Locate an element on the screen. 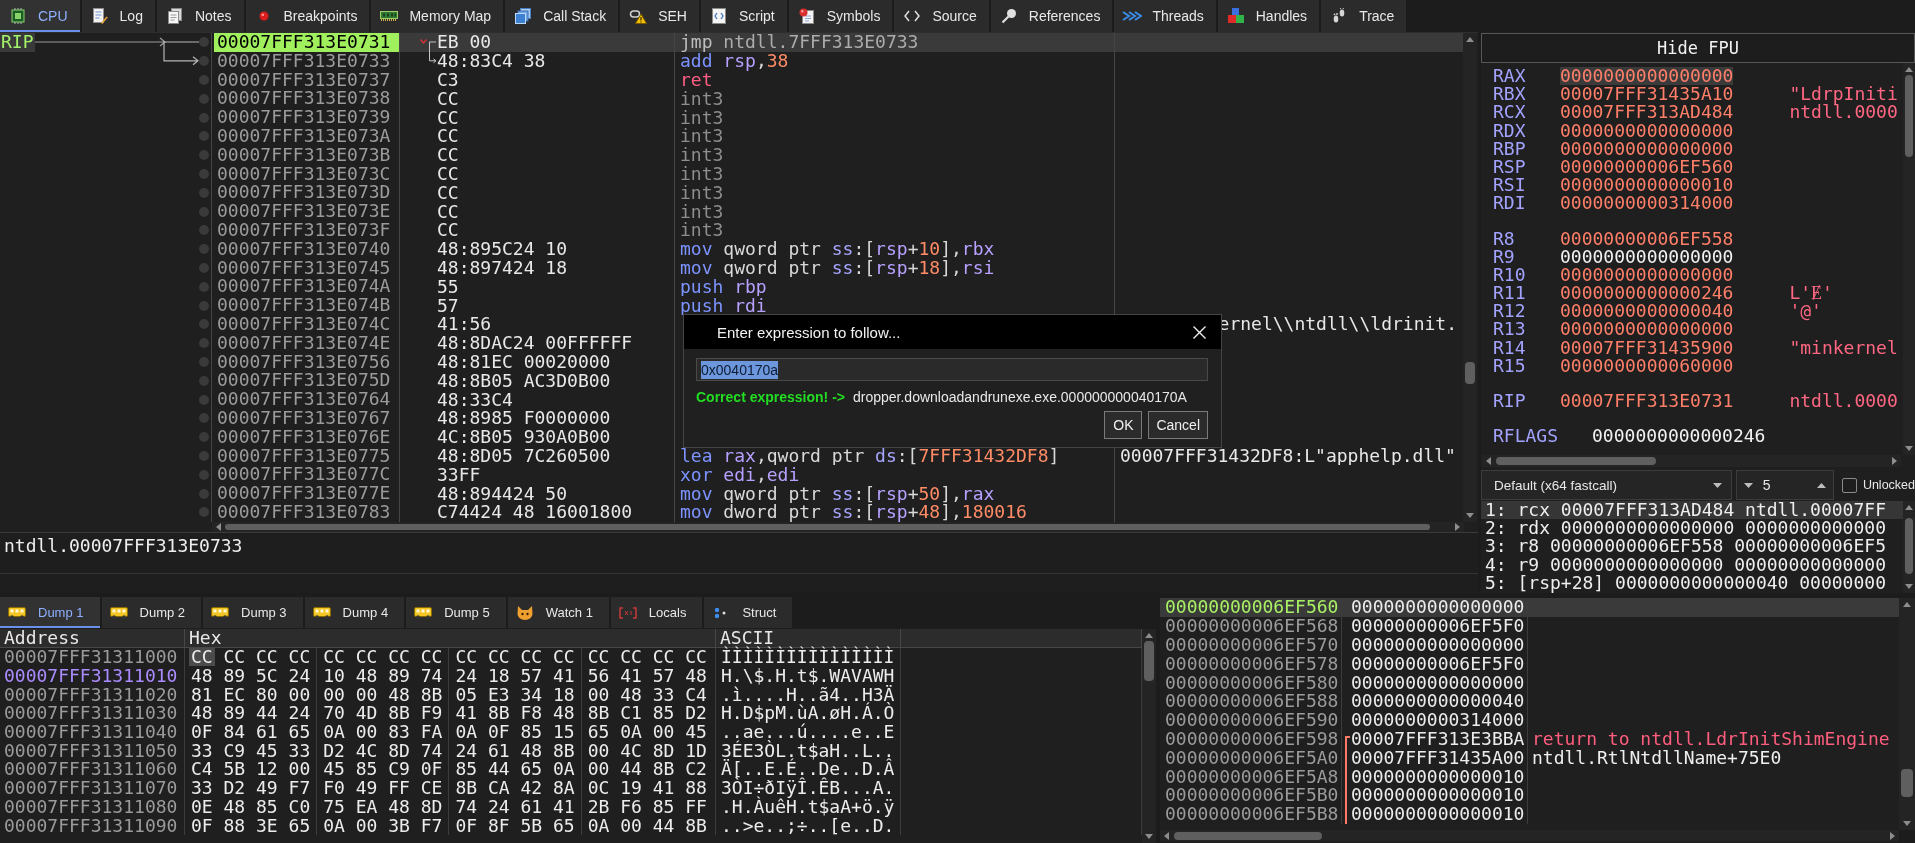  calling-convention-dropdown: Default (x64 fastcall) is located at coordinates (1606, 485).